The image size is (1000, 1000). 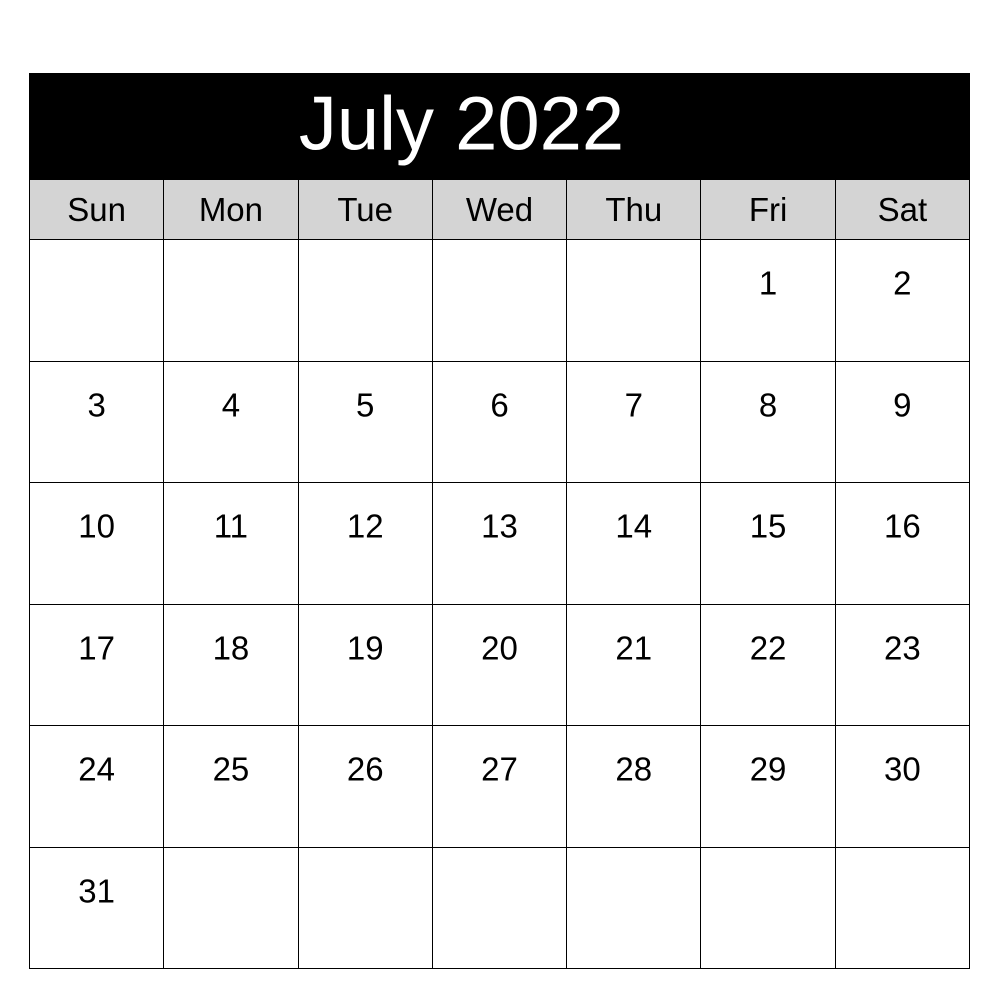 I want to click on weekday-header-label: Sun, so click(x=96, y=209).